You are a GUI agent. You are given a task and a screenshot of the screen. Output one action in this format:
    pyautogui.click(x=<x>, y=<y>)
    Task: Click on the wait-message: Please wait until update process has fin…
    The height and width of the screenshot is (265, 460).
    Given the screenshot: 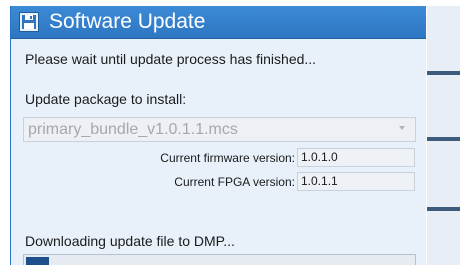 What is the action you would take?
    pyautogui.click(x=171, y=59)
    